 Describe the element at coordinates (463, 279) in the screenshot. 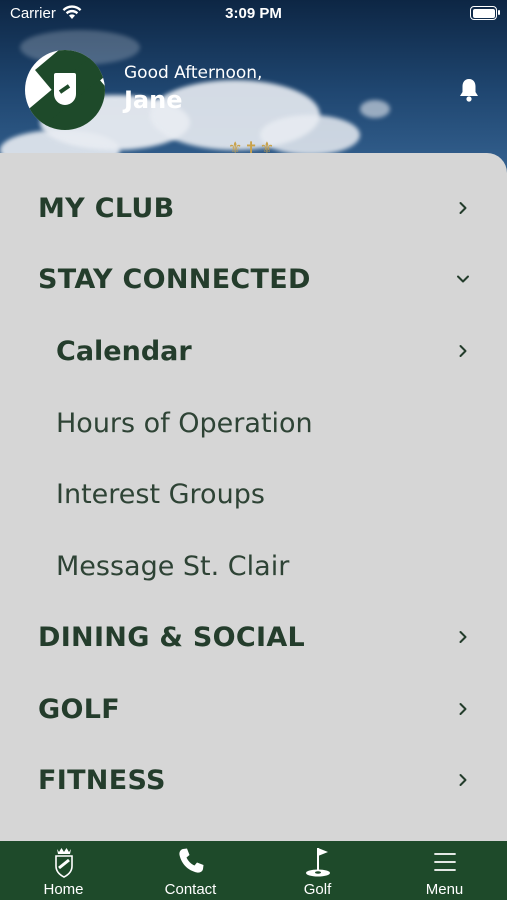

I see `chevron-down-icon` at that location.